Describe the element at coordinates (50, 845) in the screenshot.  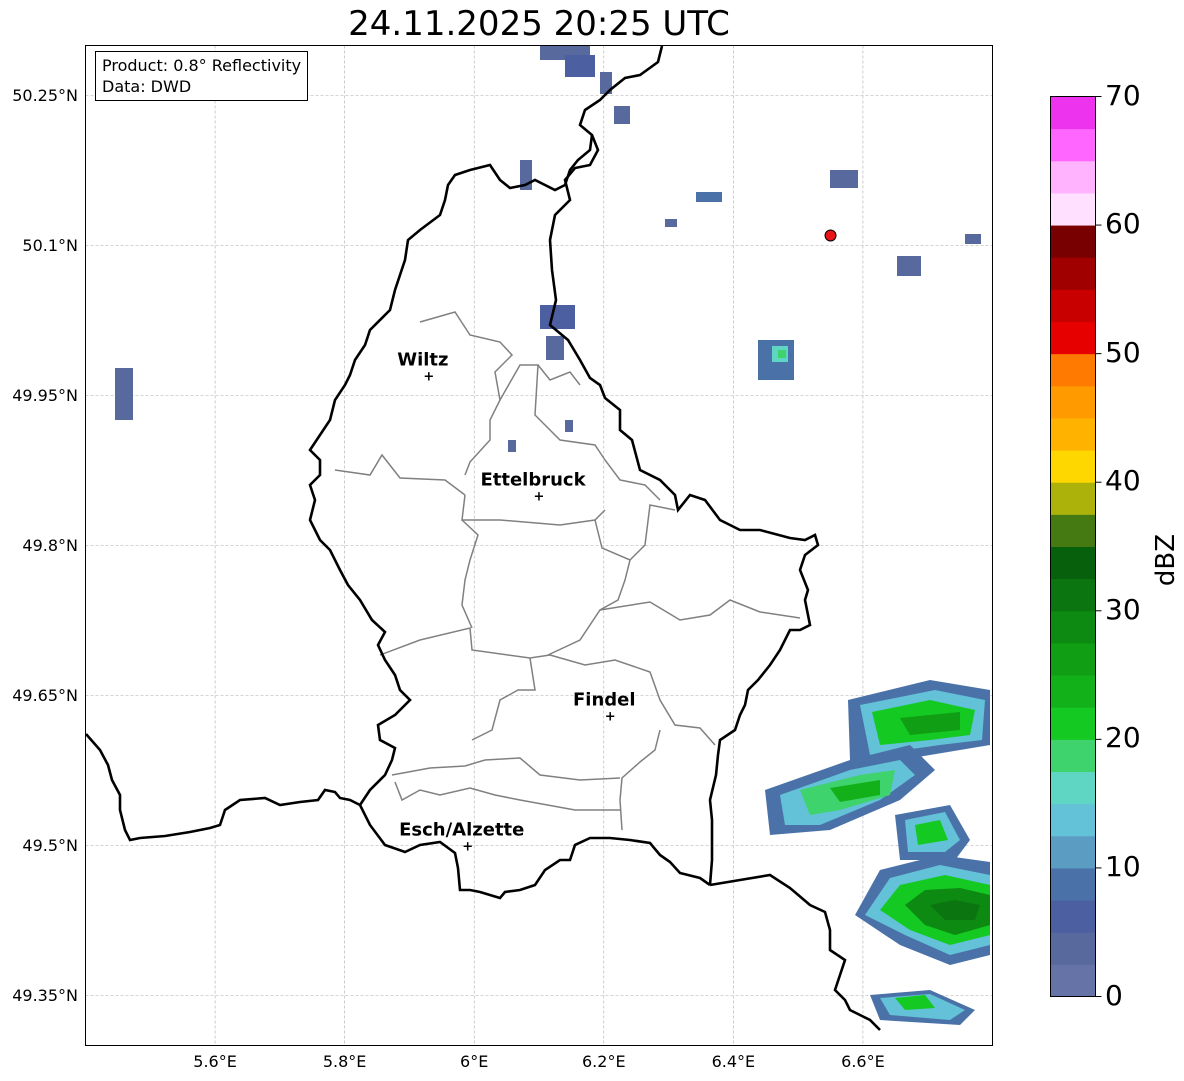
I see `lat-tick-label: 49.5°N` at that location.